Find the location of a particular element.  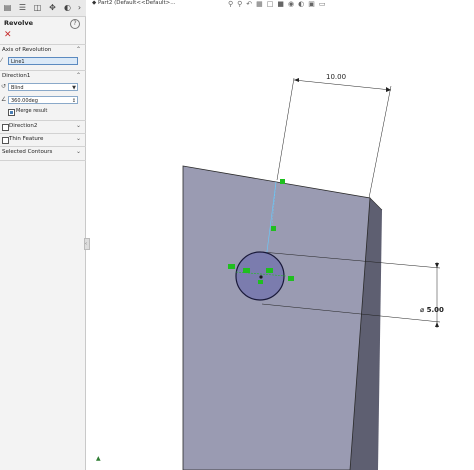

relation-marker-right is located at coordinates (291, 278).